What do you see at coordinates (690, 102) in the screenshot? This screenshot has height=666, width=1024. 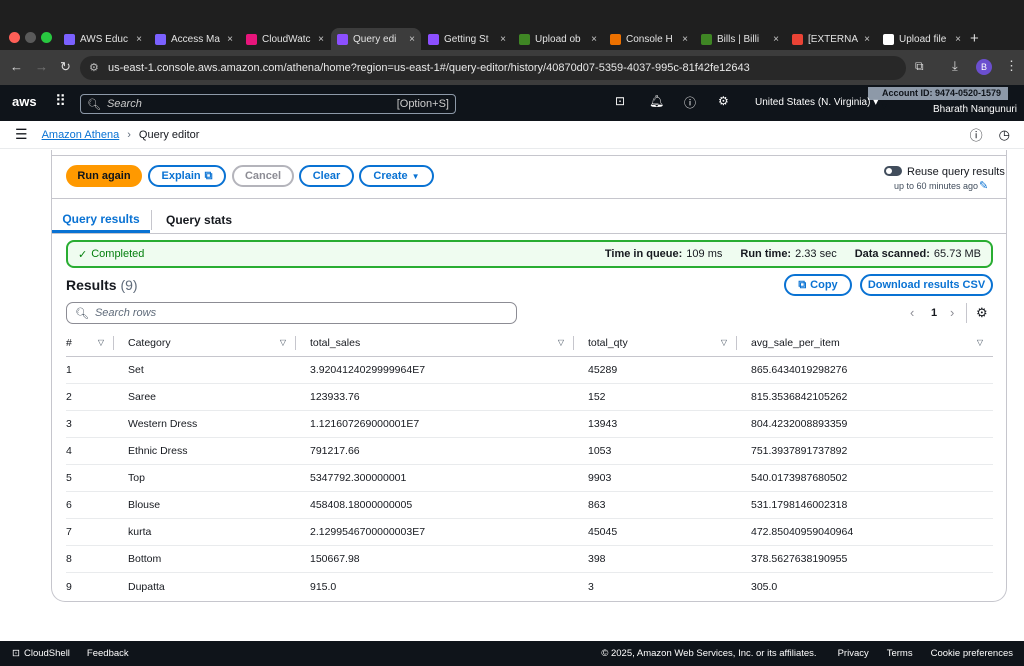 I see `help-icon: ⓘ` at bounding box center [690, 102].